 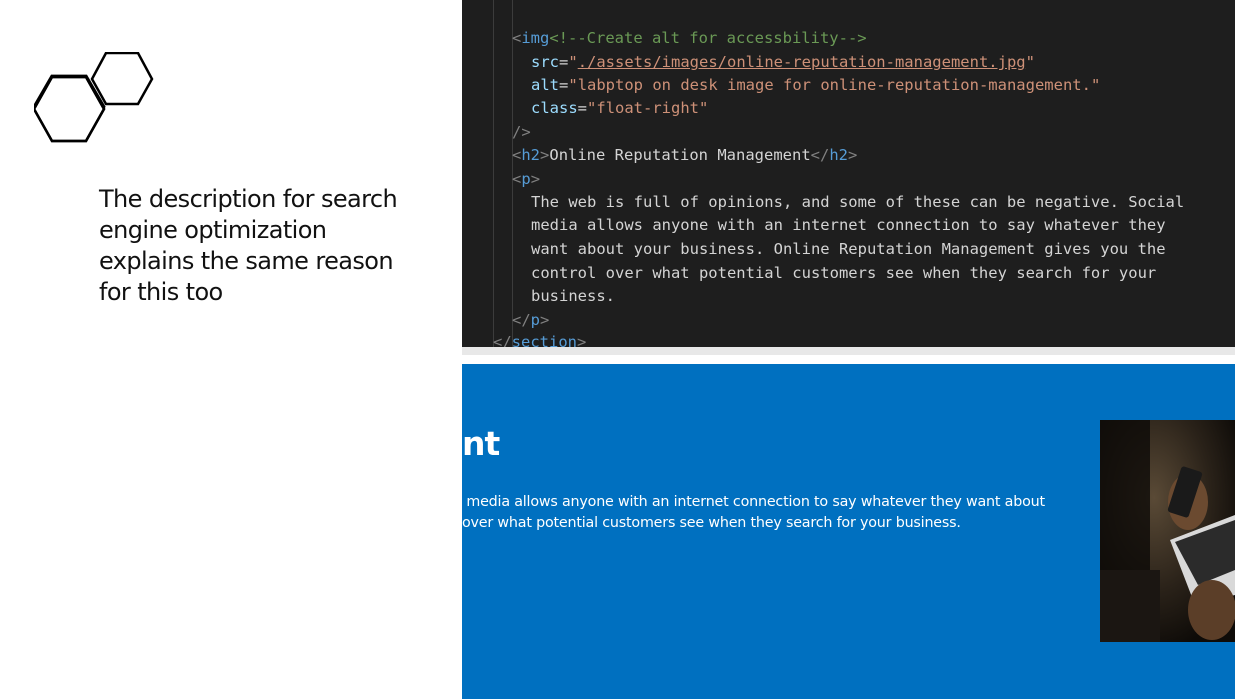 I want to click on slide-text-line: engine optimization, so click(x=213, y=230).